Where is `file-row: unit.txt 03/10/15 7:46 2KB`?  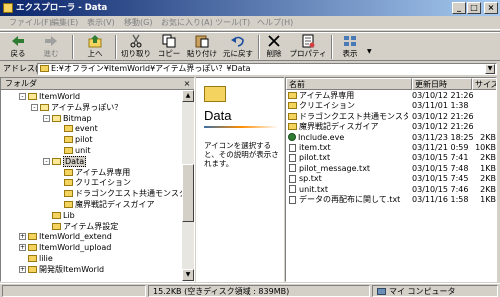 file-row: unit.txt 03/10/15 7:46 2KB is located at coordinates (391, 189).